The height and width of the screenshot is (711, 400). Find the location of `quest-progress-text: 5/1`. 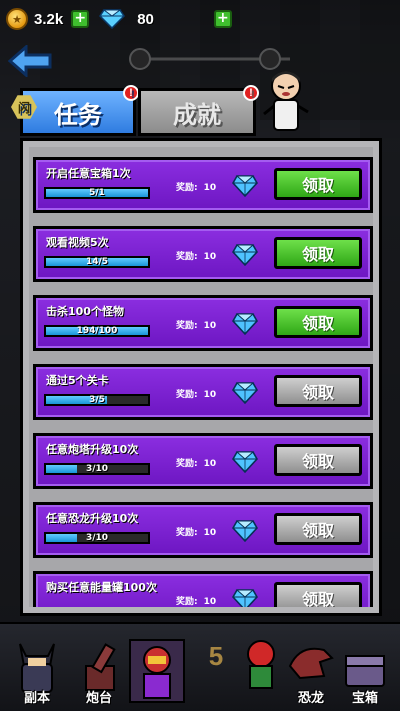

quest-progress-text: 5/1 is located at coordinates (97, 193).